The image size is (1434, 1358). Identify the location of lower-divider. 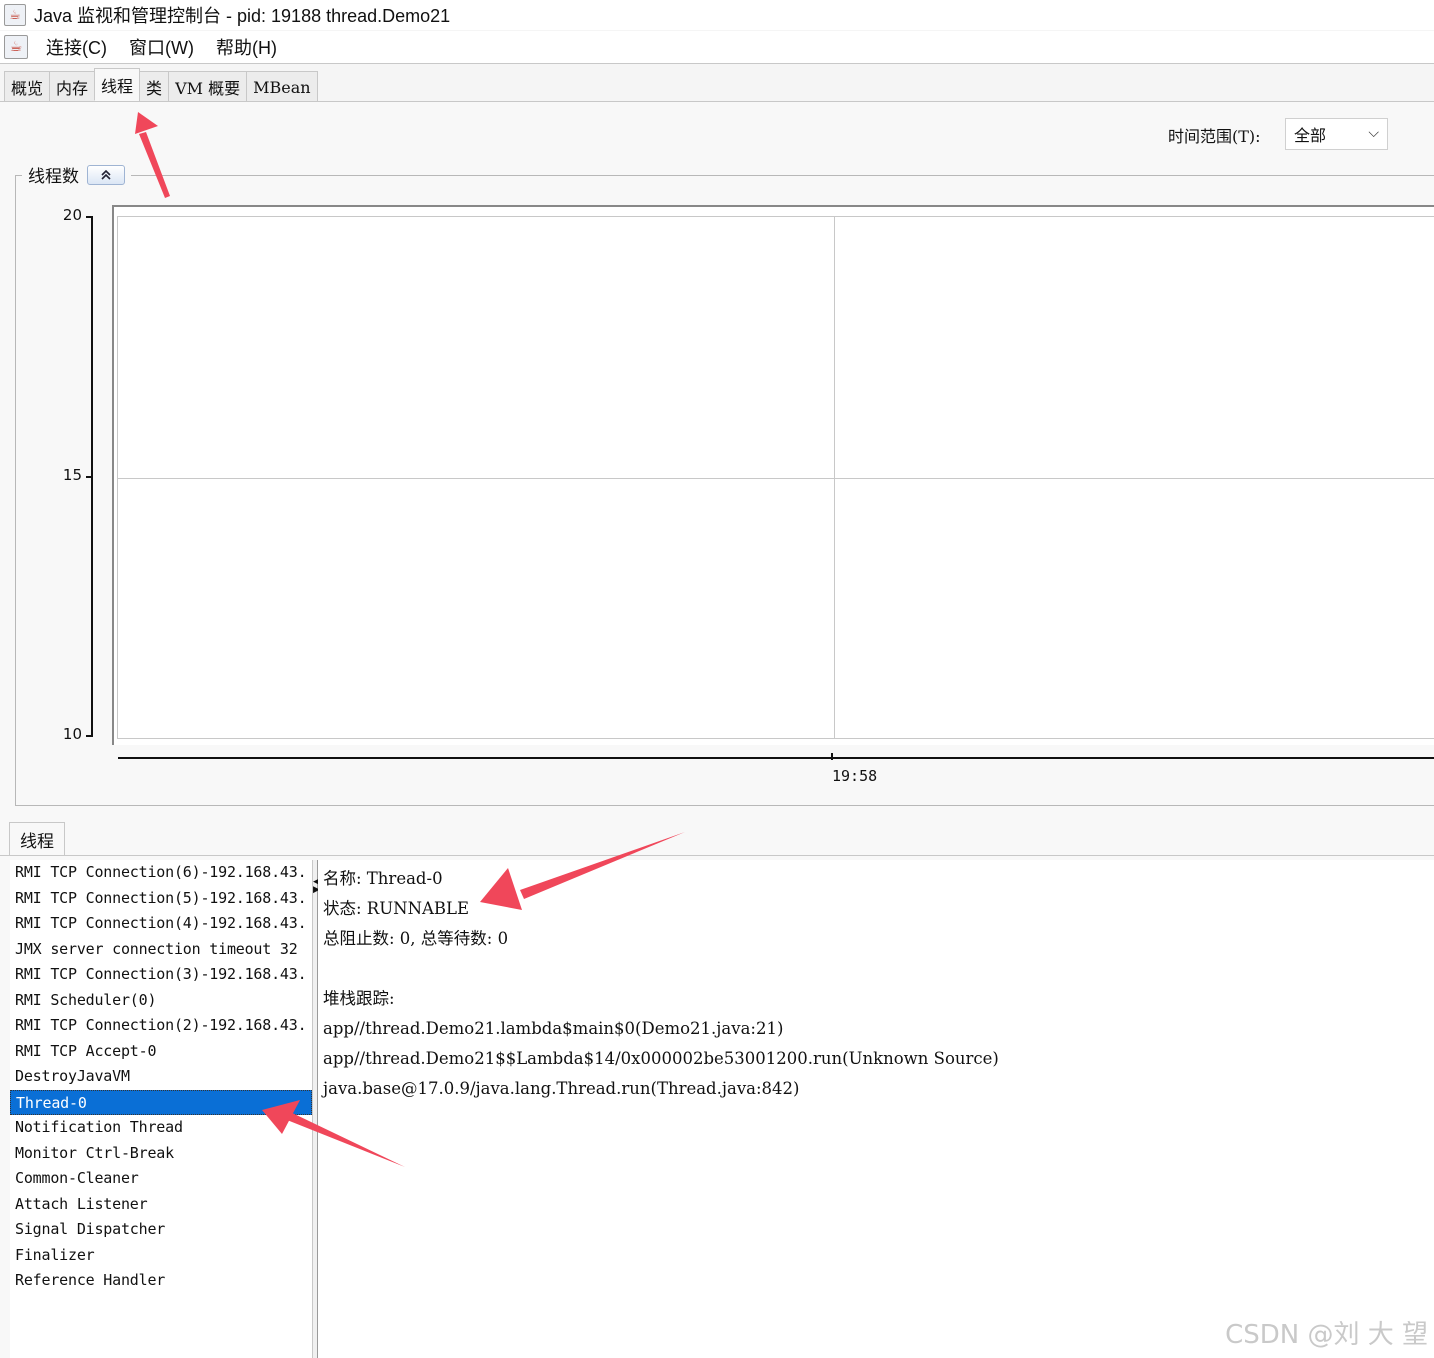
(717, 855).